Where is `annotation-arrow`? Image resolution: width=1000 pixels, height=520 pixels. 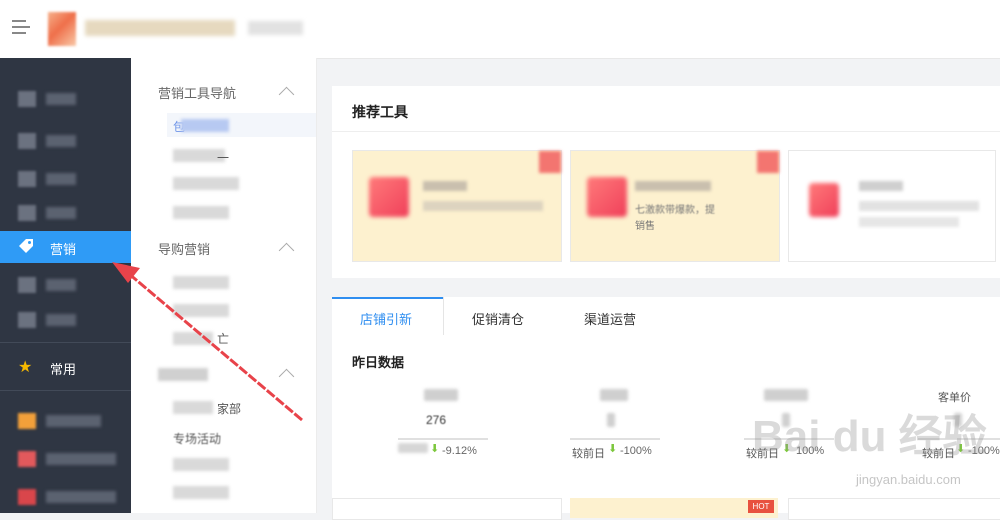
annotation-arrow is located at coordinates (207, 342).